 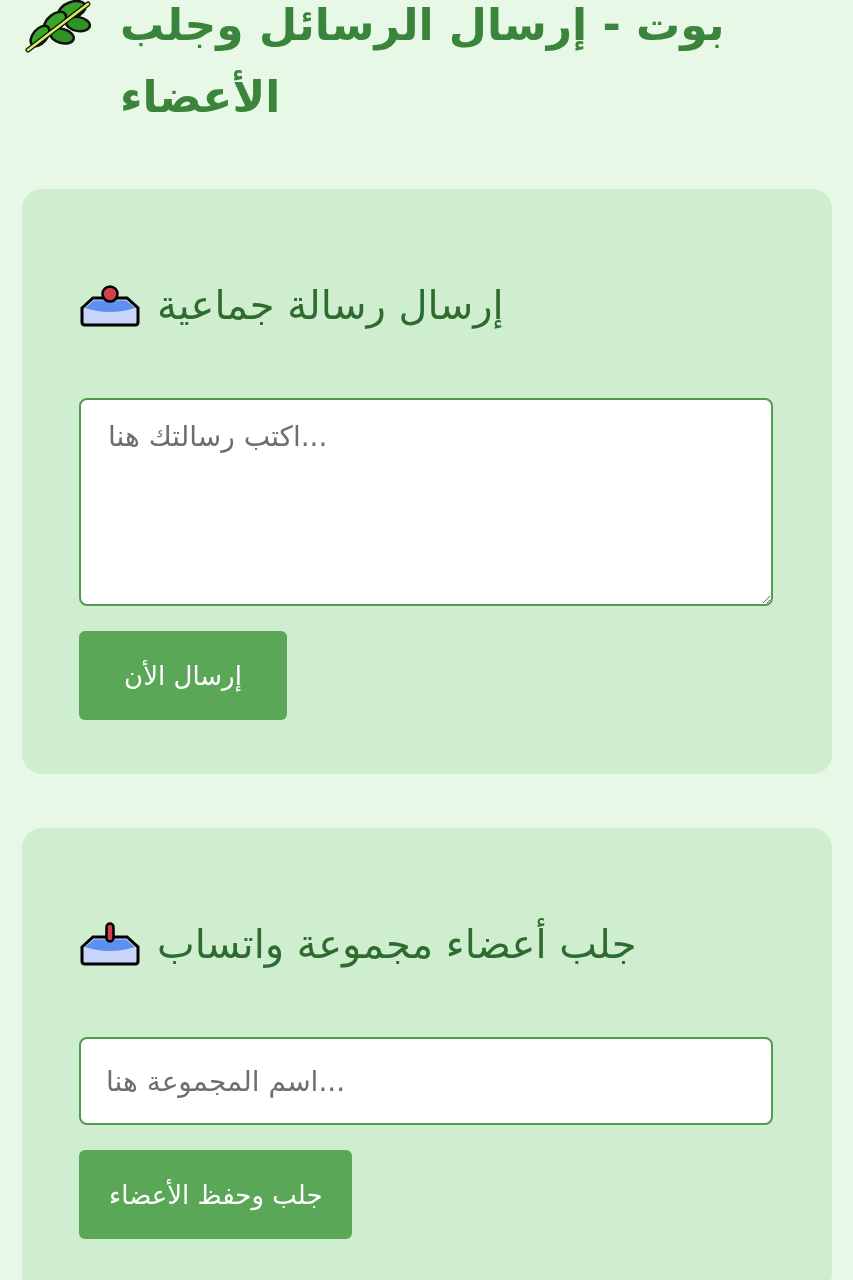 What do you see at coordinates (397, 944) in the screenshot?
I see `section-heading: جلب أعضاء مجموعة واتساب` at bounding box center [397, 944].